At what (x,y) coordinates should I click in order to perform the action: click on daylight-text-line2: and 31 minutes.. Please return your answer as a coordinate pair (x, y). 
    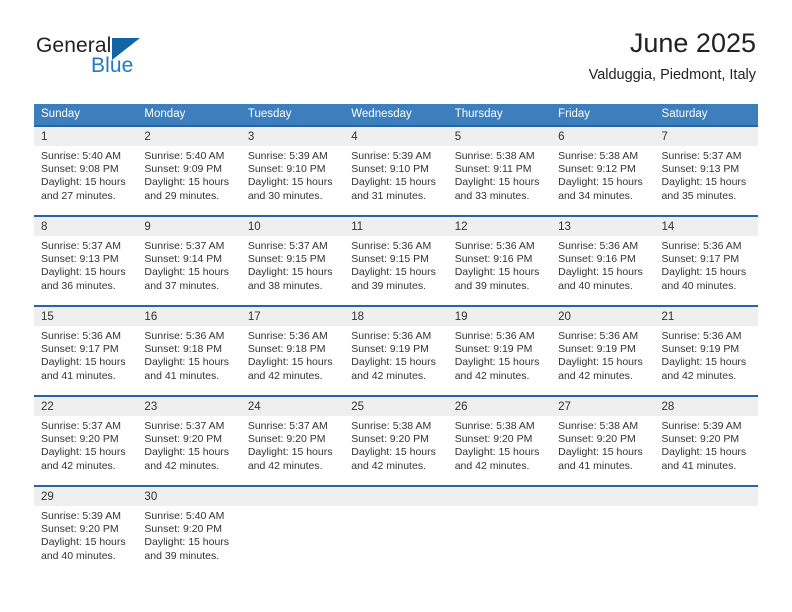
    Looking at the image, I should click on (388, 195).